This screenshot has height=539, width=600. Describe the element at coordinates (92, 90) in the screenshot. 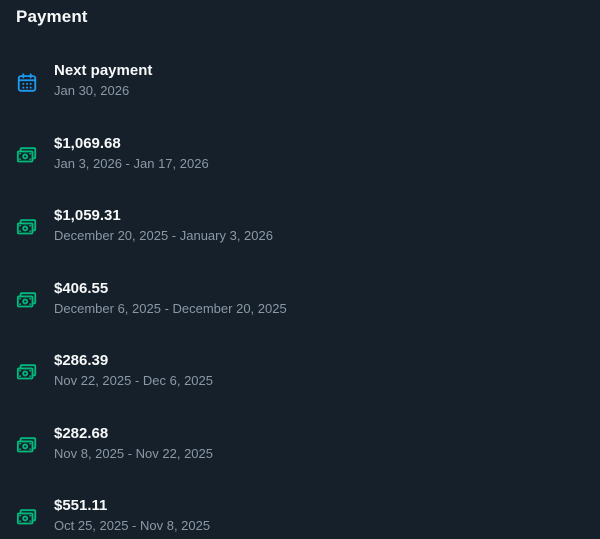

I see `next-payment-date: Jan 30, 2026` at that location.